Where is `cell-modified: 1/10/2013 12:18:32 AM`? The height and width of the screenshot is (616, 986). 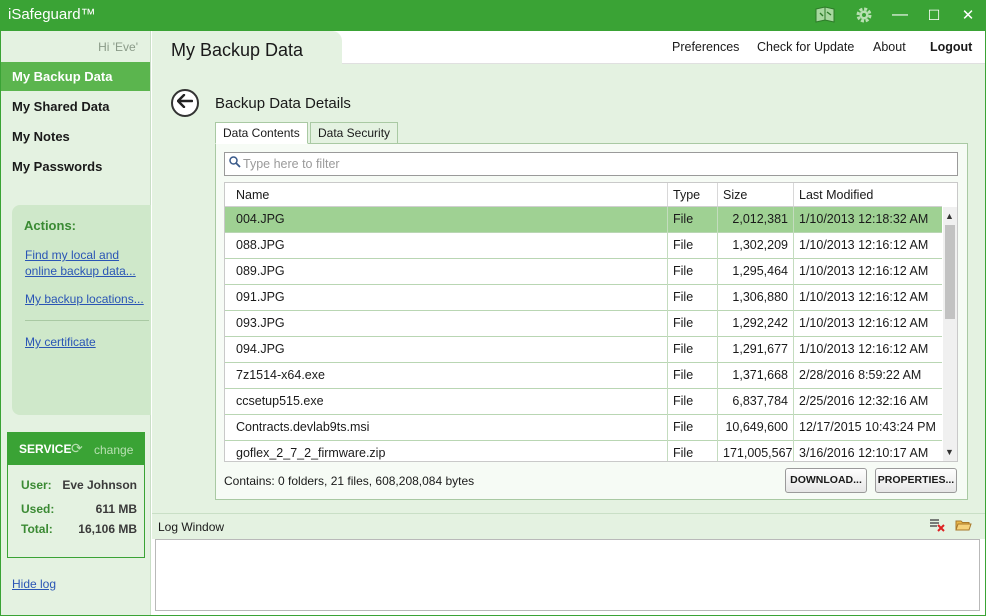 cell-modified: 1/10/2013 12:18:32 AM is located at coordinates (864, 219).